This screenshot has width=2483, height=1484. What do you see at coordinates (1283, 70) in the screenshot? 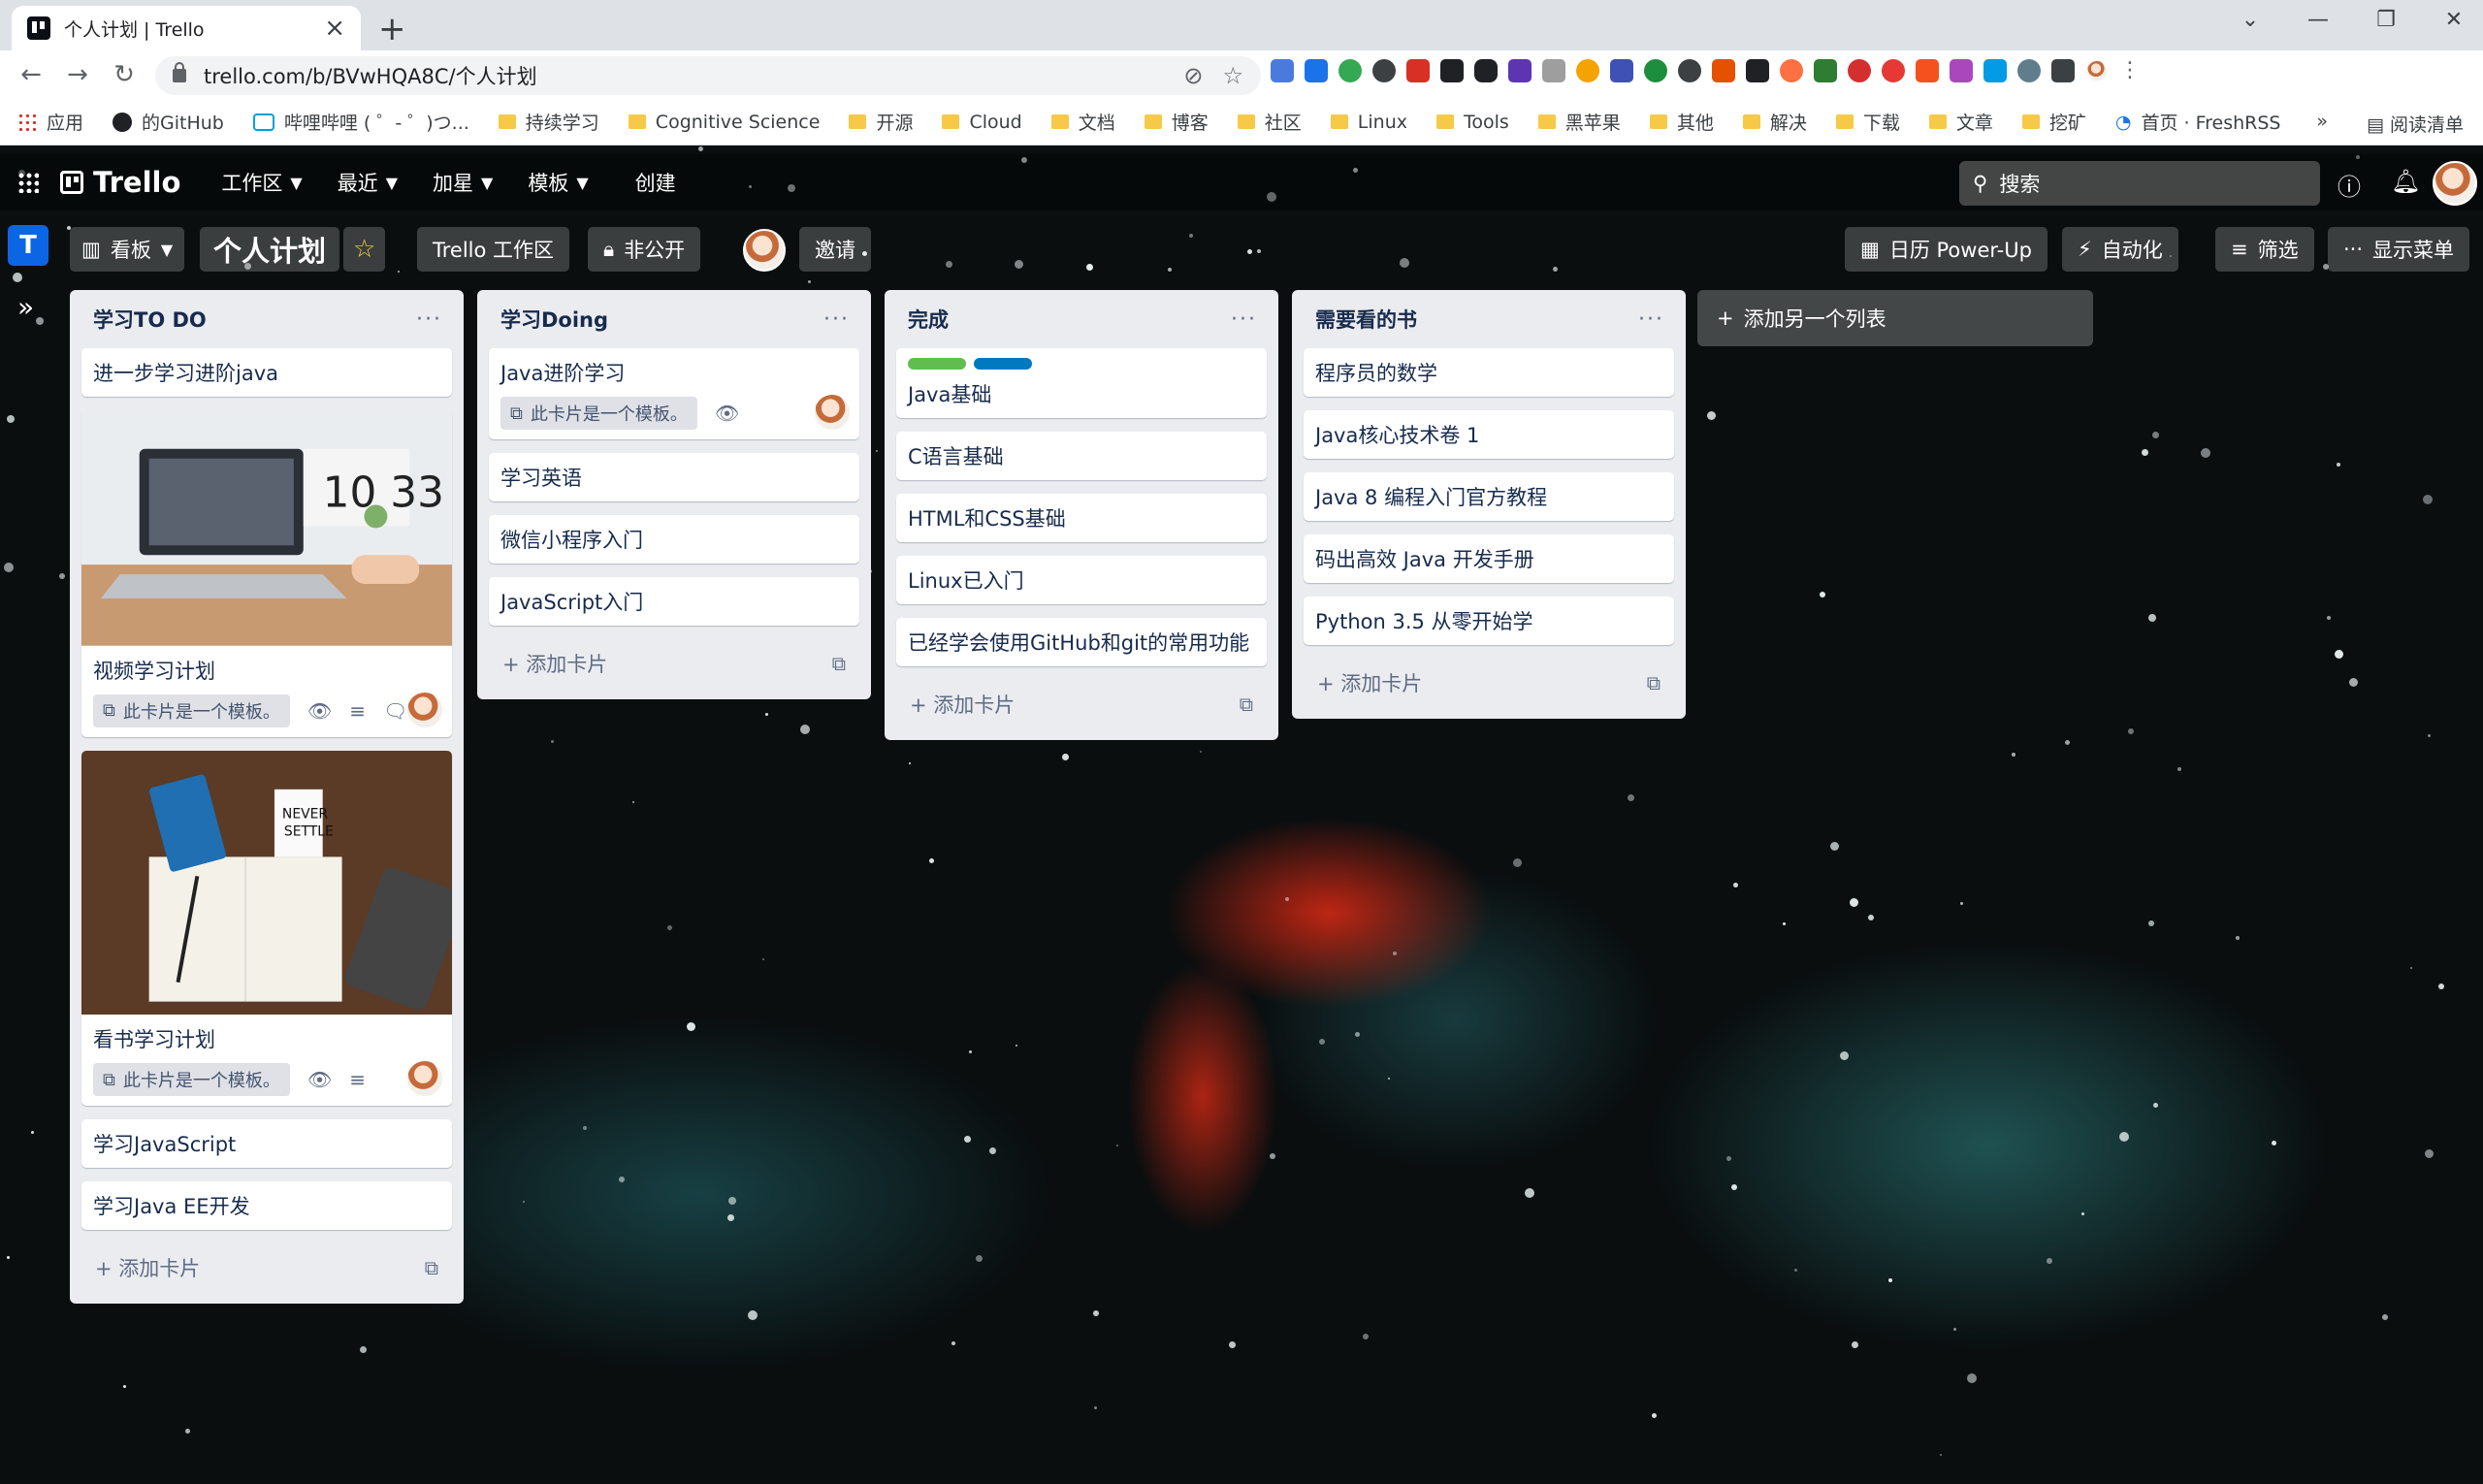
I see `translate-extension-icon` at bounding box center [1283, 70].